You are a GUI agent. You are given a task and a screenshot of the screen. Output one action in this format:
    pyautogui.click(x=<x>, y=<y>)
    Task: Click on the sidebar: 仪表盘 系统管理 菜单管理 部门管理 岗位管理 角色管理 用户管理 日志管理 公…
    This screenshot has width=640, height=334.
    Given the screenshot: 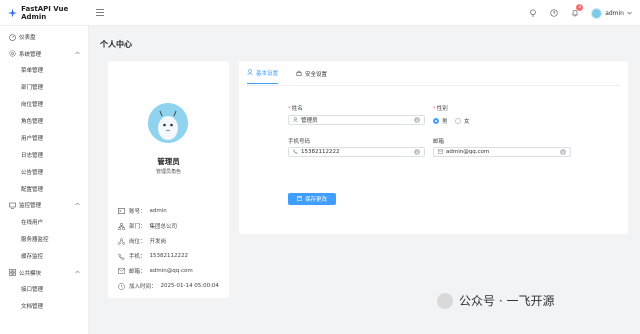 What is the action you would take?
    pyautogui.click(x=44, y=180)
    